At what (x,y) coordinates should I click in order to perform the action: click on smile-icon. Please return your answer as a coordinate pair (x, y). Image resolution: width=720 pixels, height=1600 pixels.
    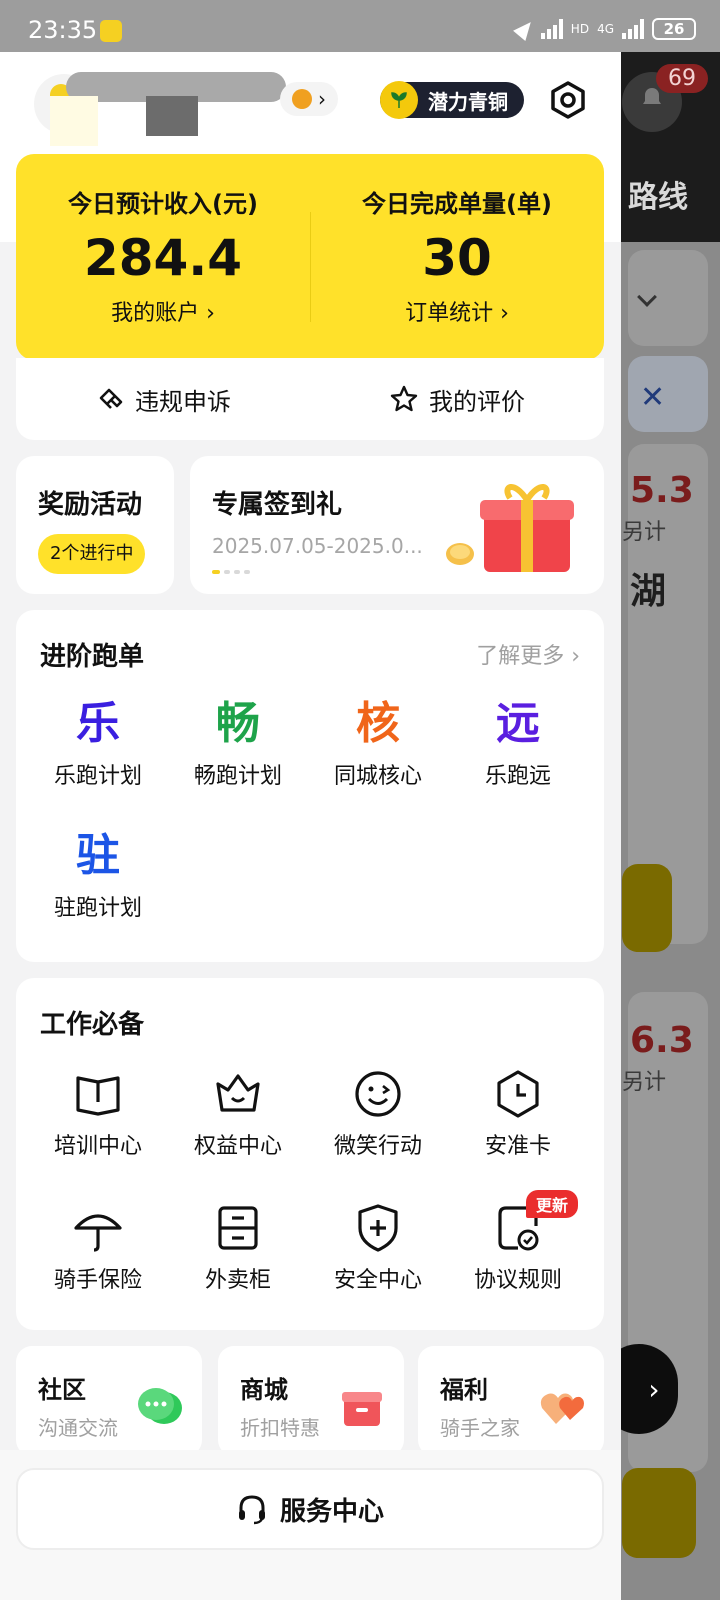
    Looking at the image, I should click on (378, 1094).